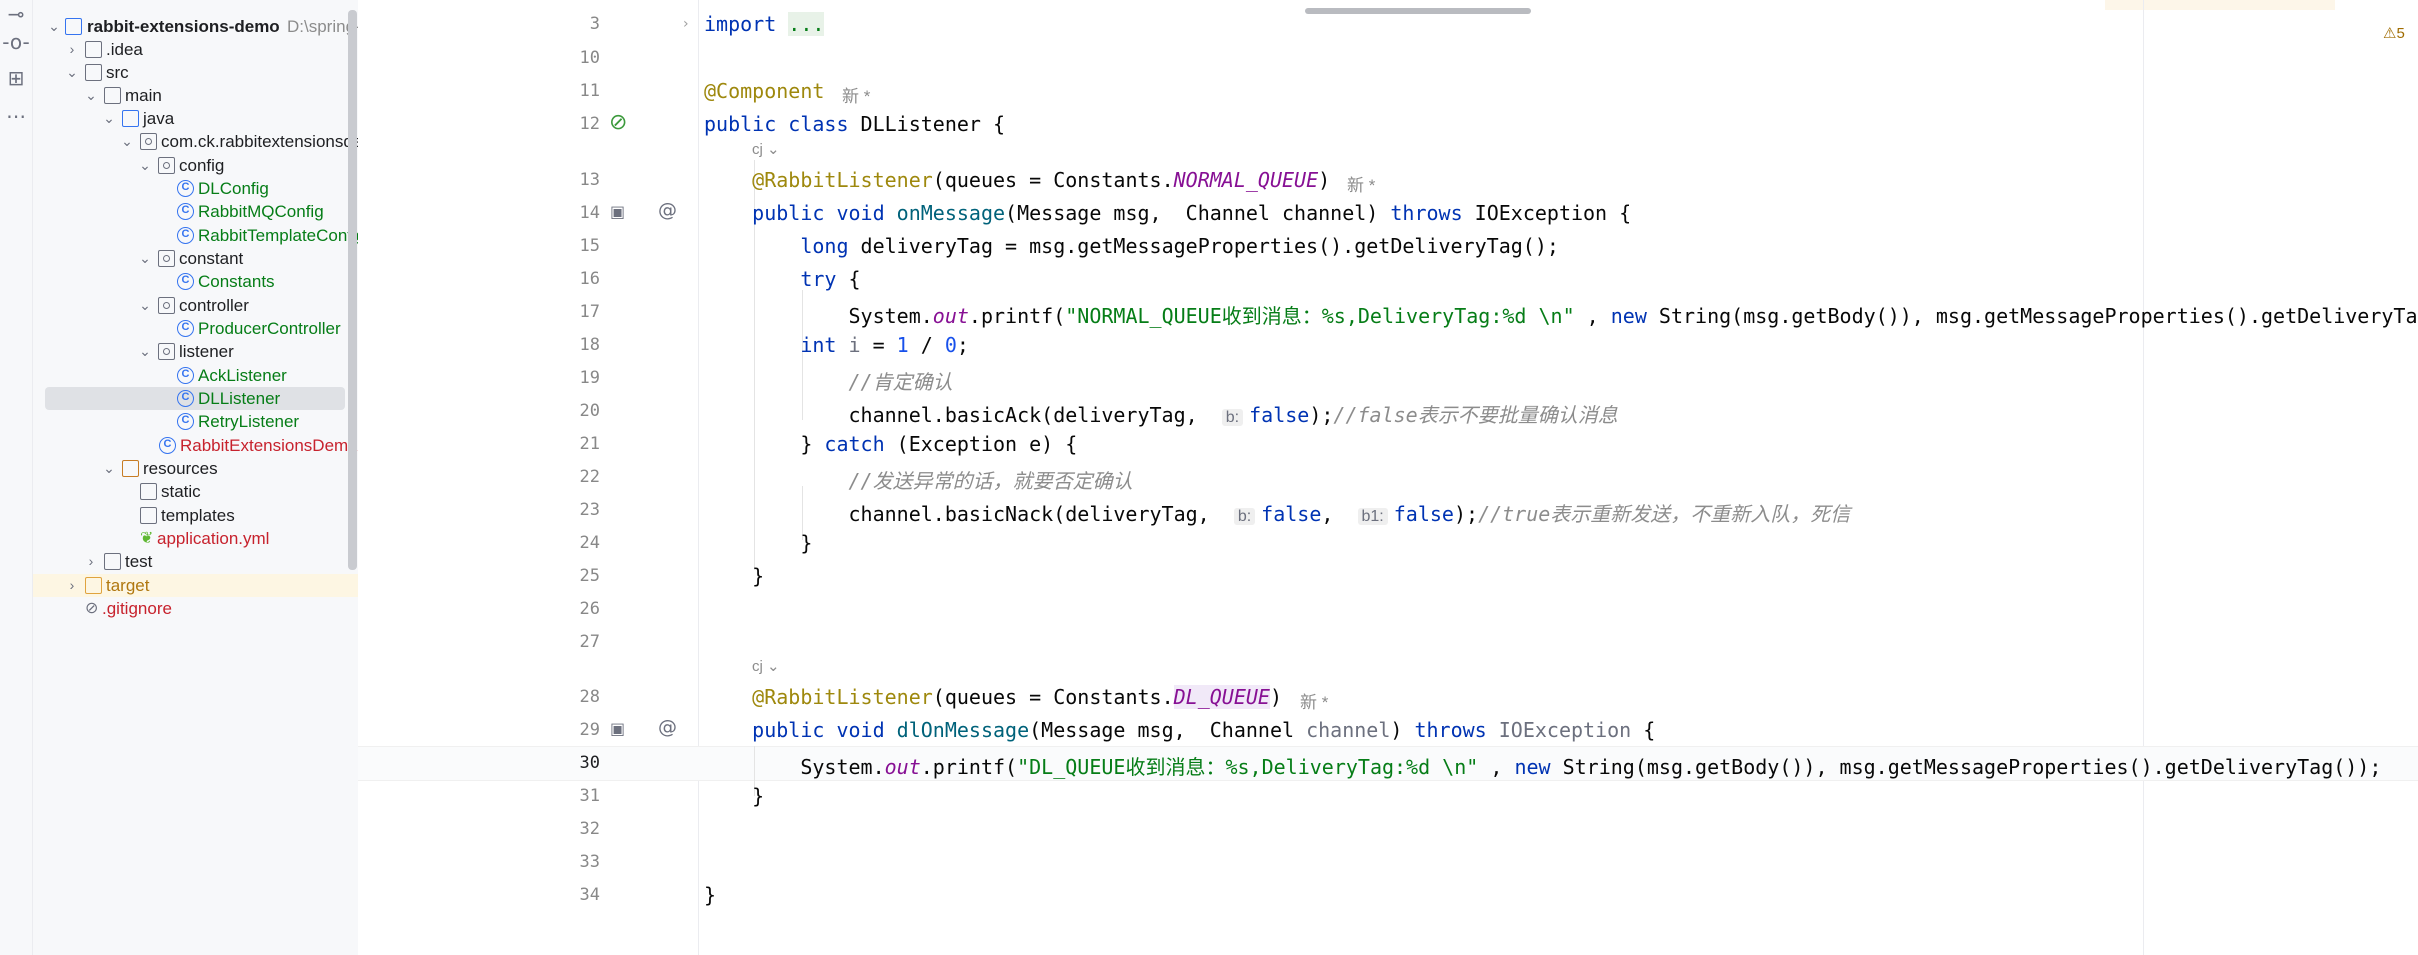  I want to click on fold-icon: ›, so click(686, 24).